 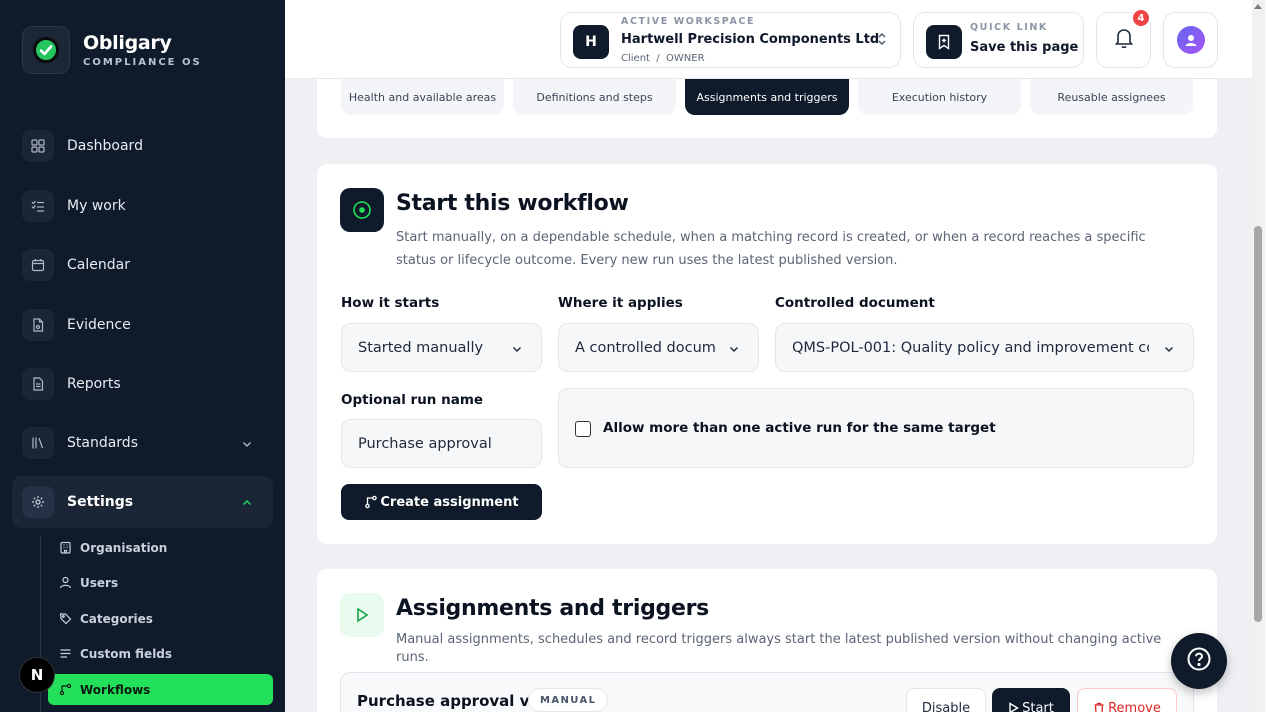 What do you see at coordinates (38, 206) in the screenshot?
I see `checklist-icon` at bounding box center [38, 206].